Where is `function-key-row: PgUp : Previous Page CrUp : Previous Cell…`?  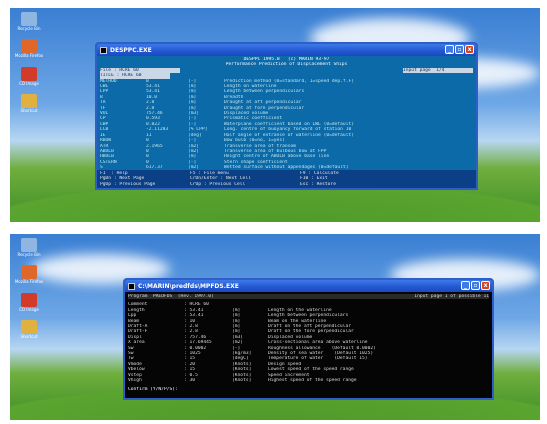 function-key-row: PgUp : Previous Page CrUp : Previous Cell… is located at coordinates (286, 184).